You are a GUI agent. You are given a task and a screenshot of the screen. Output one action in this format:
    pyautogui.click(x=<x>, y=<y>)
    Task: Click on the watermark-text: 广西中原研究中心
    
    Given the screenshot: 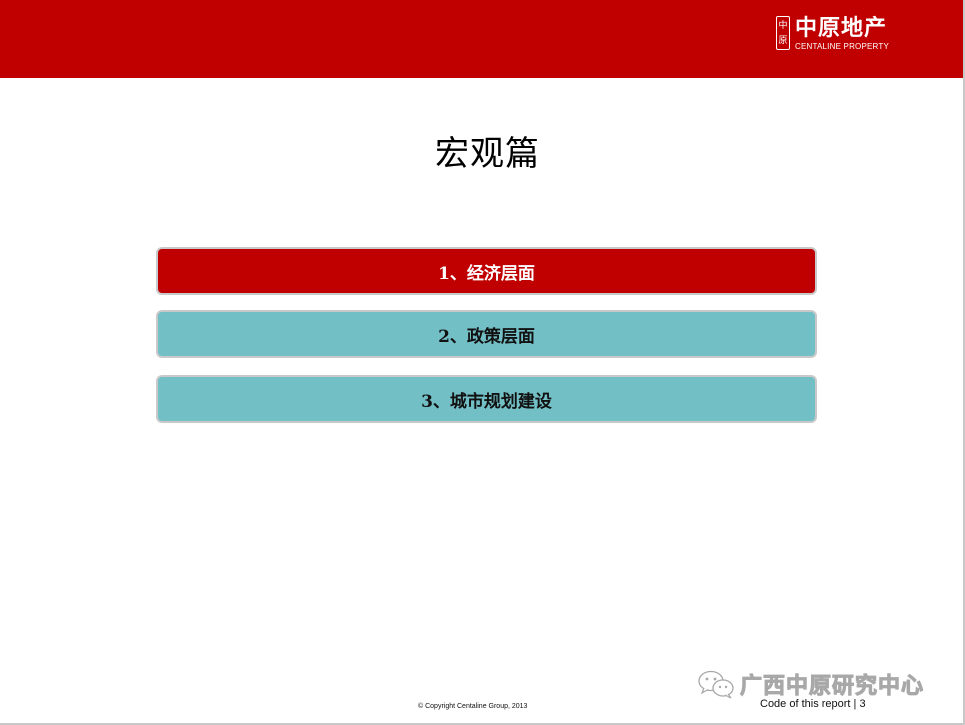 What is the action you would take?
    pyautogui.click(x=832, y=687)
    